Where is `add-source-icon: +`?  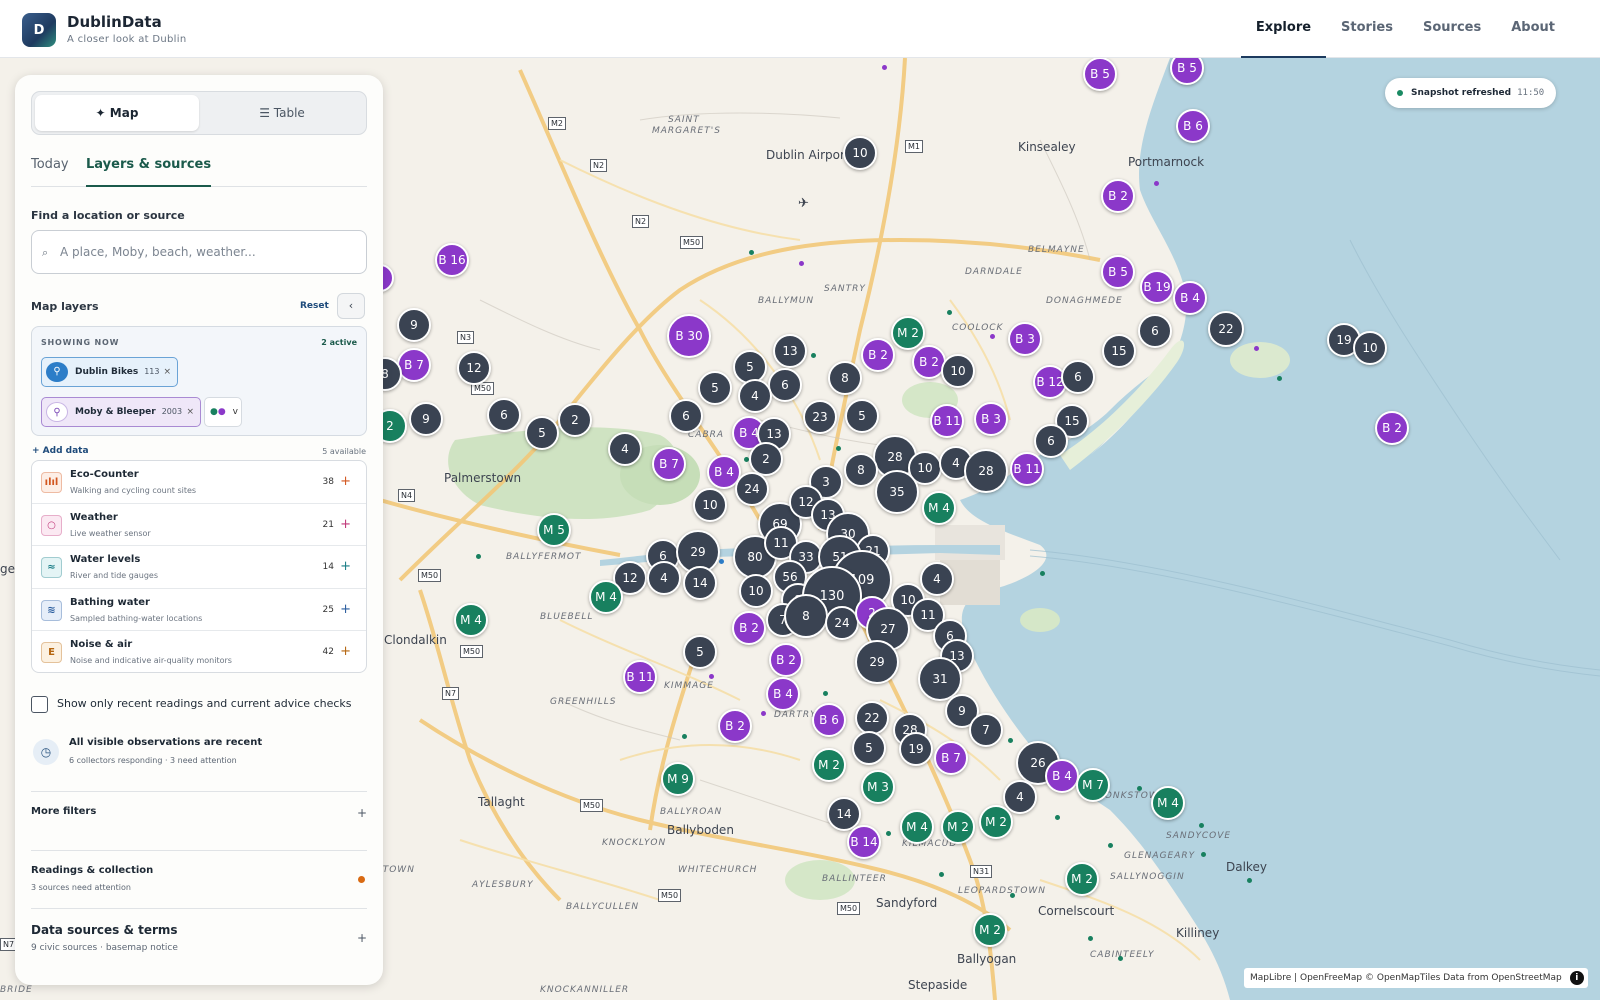 add-source-icon: + is located at coordinates (345, 566).